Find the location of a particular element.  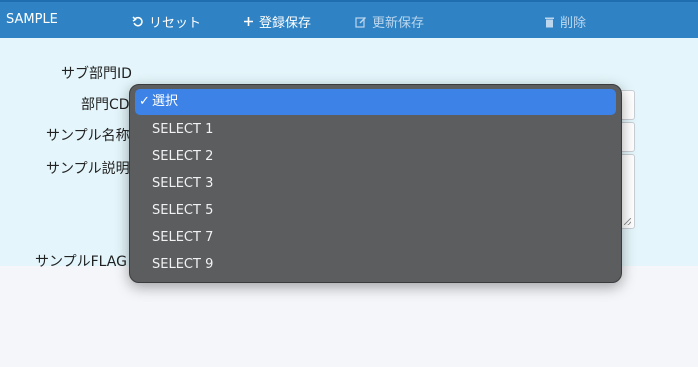

dropdown-option-label: 選択 is located at coordinates (165, 101).